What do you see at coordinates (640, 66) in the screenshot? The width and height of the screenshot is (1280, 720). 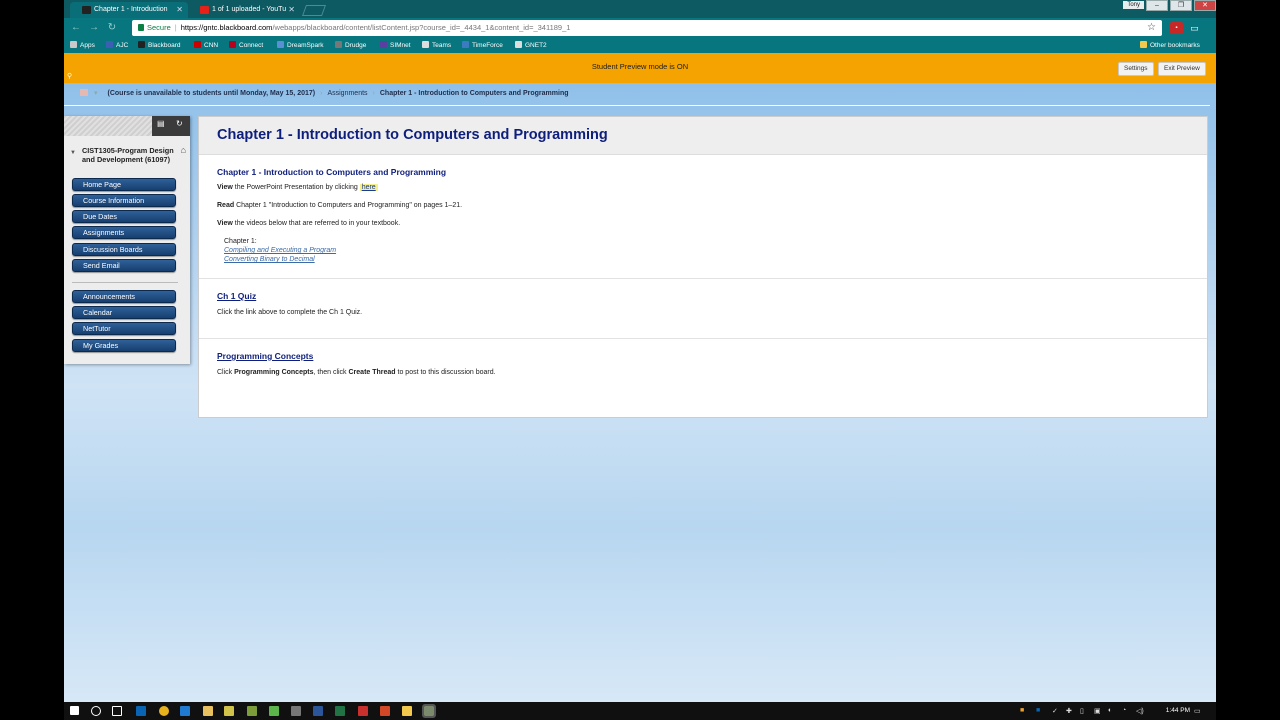 I see `preview-status-text: Student Preview mode is ON` at bounding box center [640, 66].